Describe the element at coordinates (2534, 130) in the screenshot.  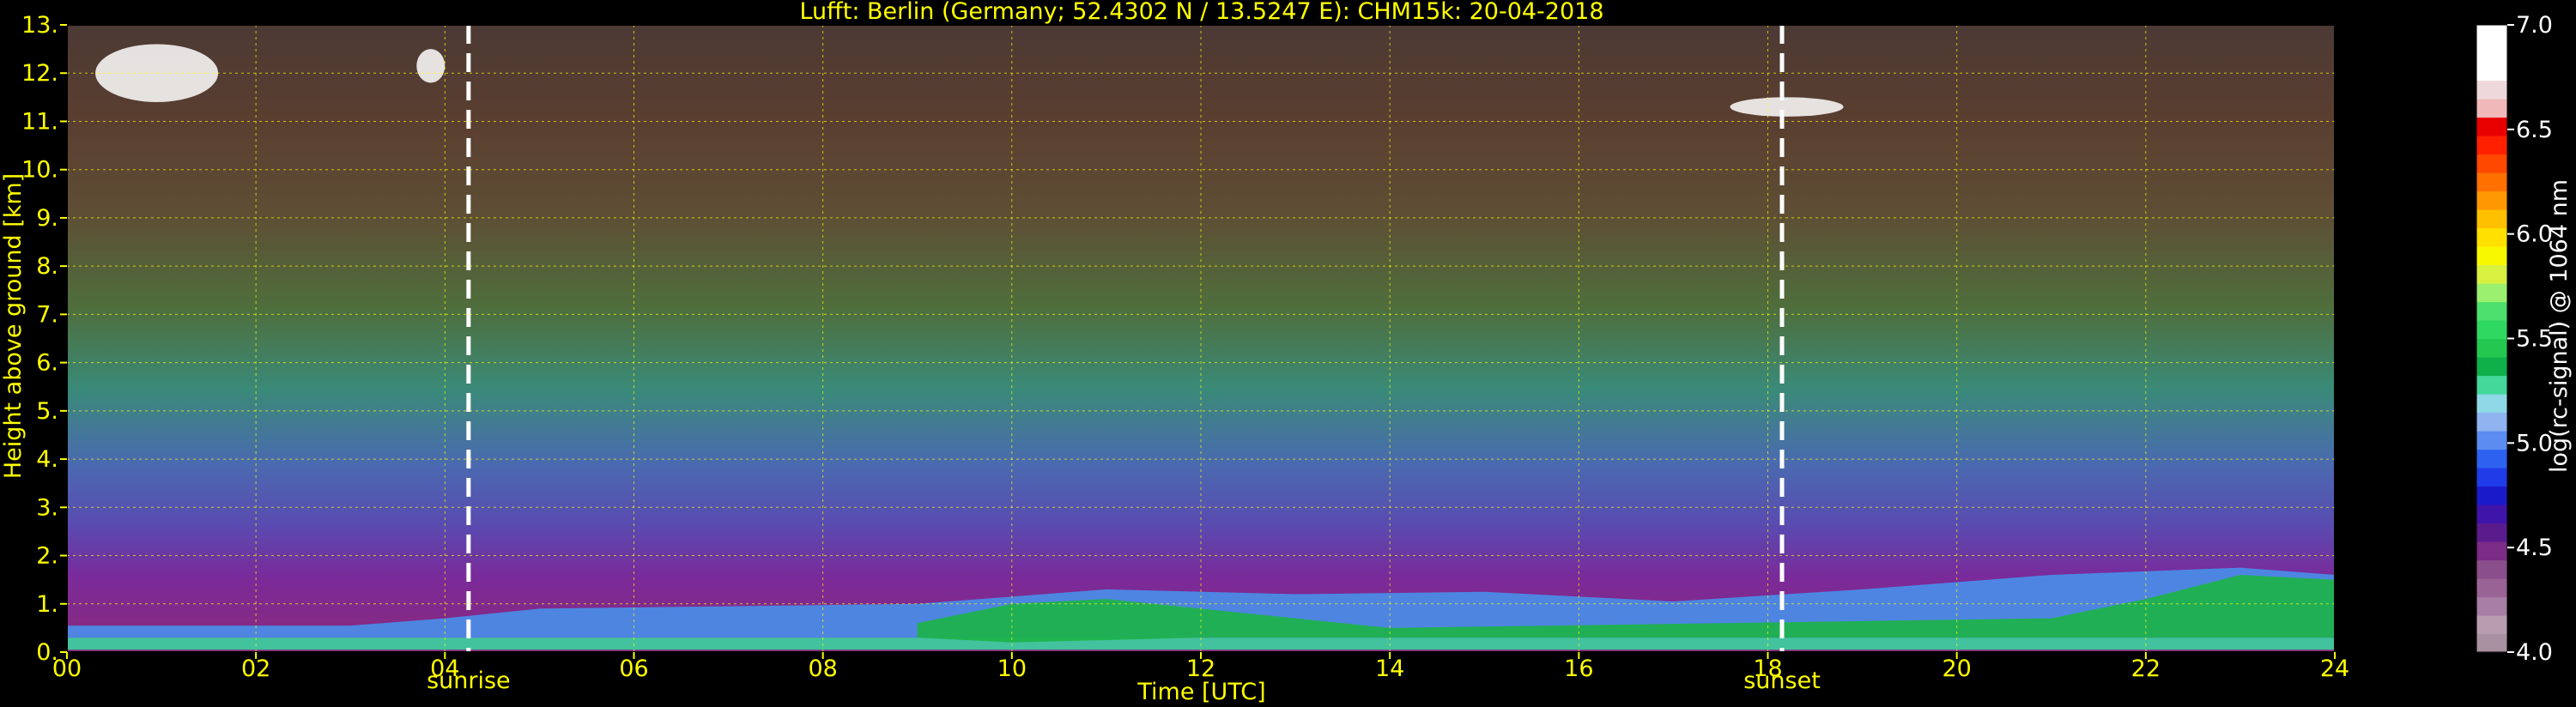
I see `colorbar-tick-label-5: 6.5` at that location.